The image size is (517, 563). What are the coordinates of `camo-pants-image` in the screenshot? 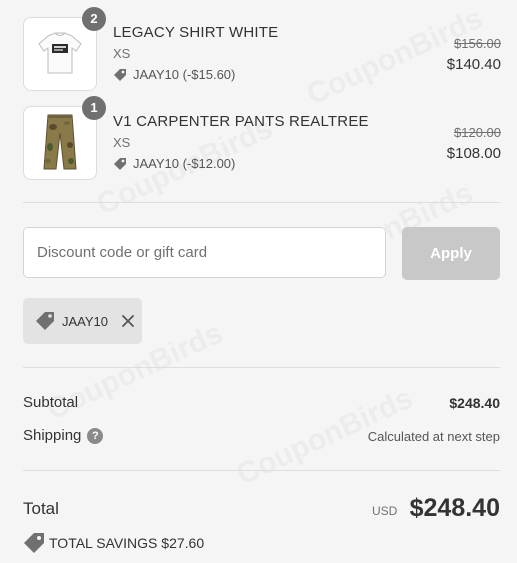 It's located at (60, 142).